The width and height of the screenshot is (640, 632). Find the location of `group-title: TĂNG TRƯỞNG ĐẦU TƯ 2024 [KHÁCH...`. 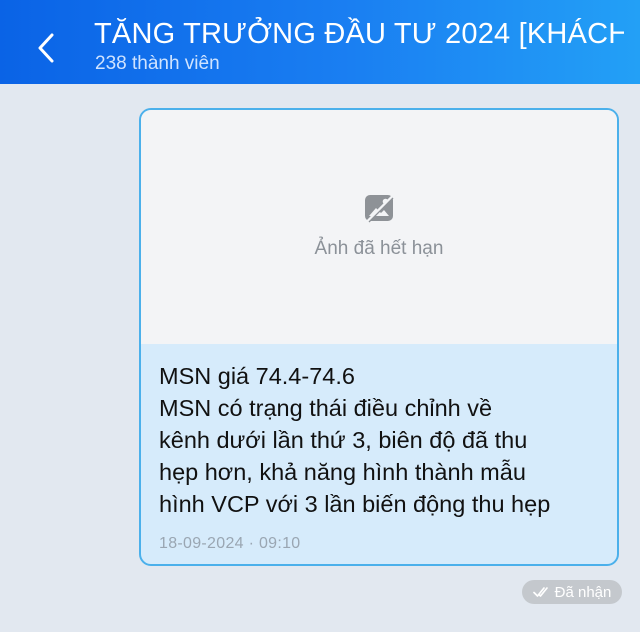

group-title: TĂNG TRƯỞNG ĐẦU TƯ 2024 [KHÁCH... is located at coordinates (359, 34).